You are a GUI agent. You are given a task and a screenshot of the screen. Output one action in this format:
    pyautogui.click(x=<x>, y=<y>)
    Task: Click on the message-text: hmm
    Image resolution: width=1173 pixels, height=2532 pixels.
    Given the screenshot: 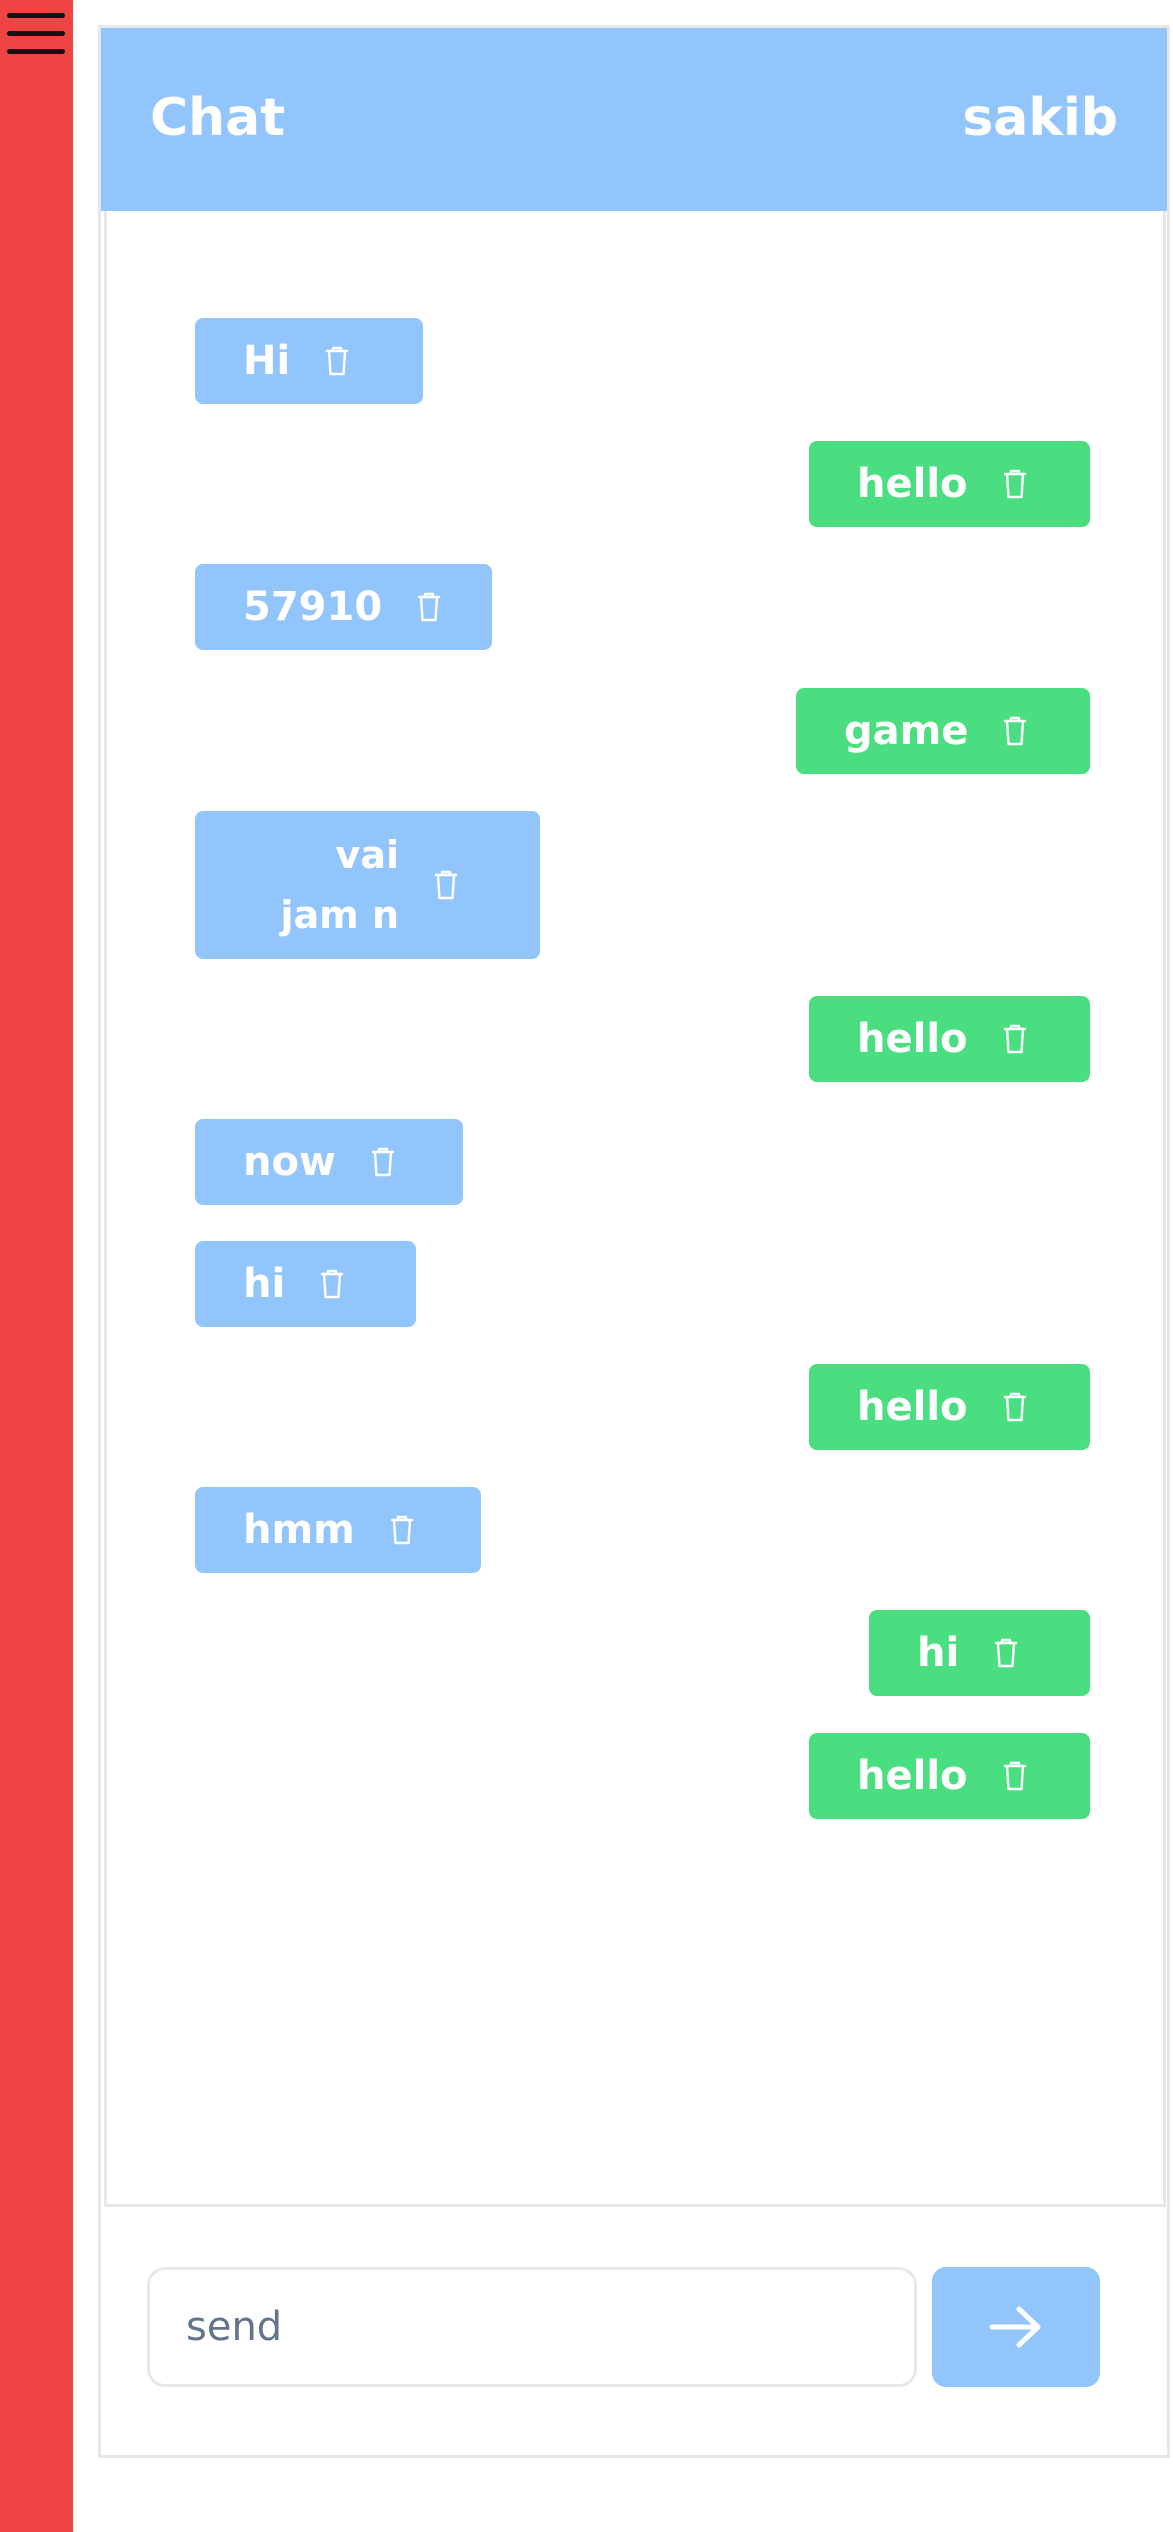 What is the action you would take?
    pyautogui.click(x=299, y=1530)
    